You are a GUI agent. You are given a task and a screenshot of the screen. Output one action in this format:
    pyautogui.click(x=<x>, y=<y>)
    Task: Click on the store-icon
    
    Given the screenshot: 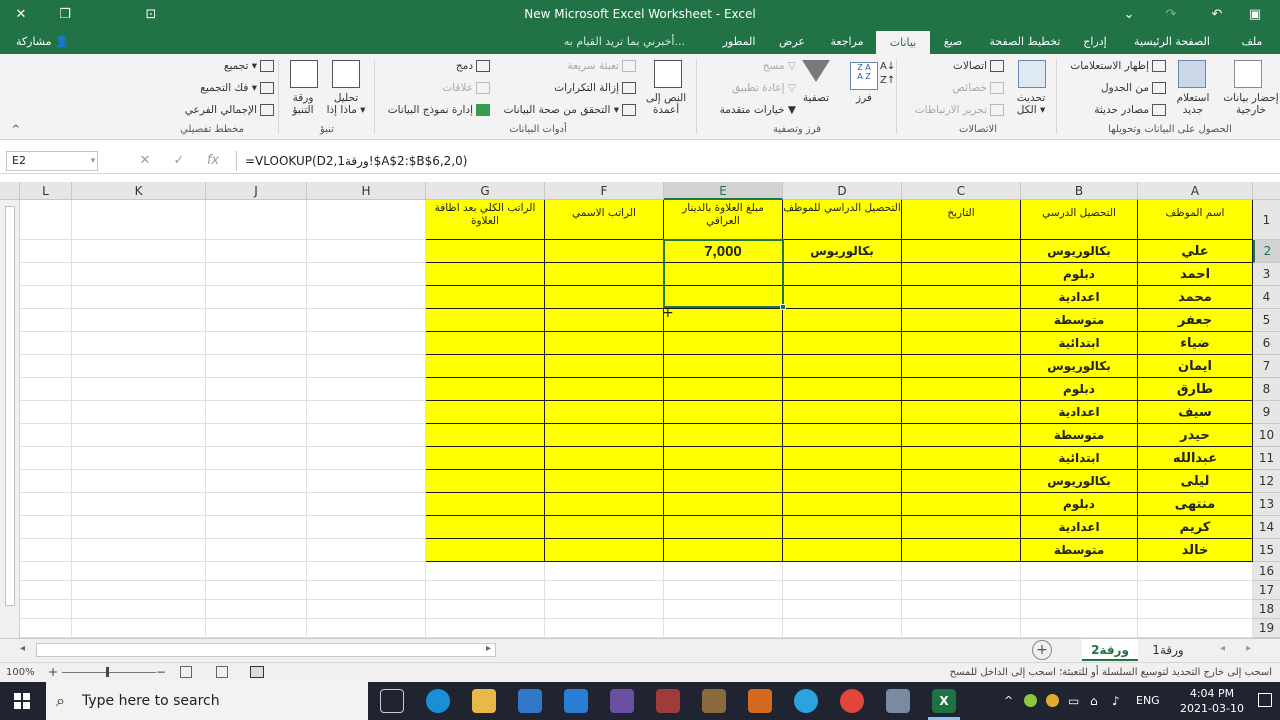 What is the action you would take?
    pyautogui.click(x=530, y=701)
    